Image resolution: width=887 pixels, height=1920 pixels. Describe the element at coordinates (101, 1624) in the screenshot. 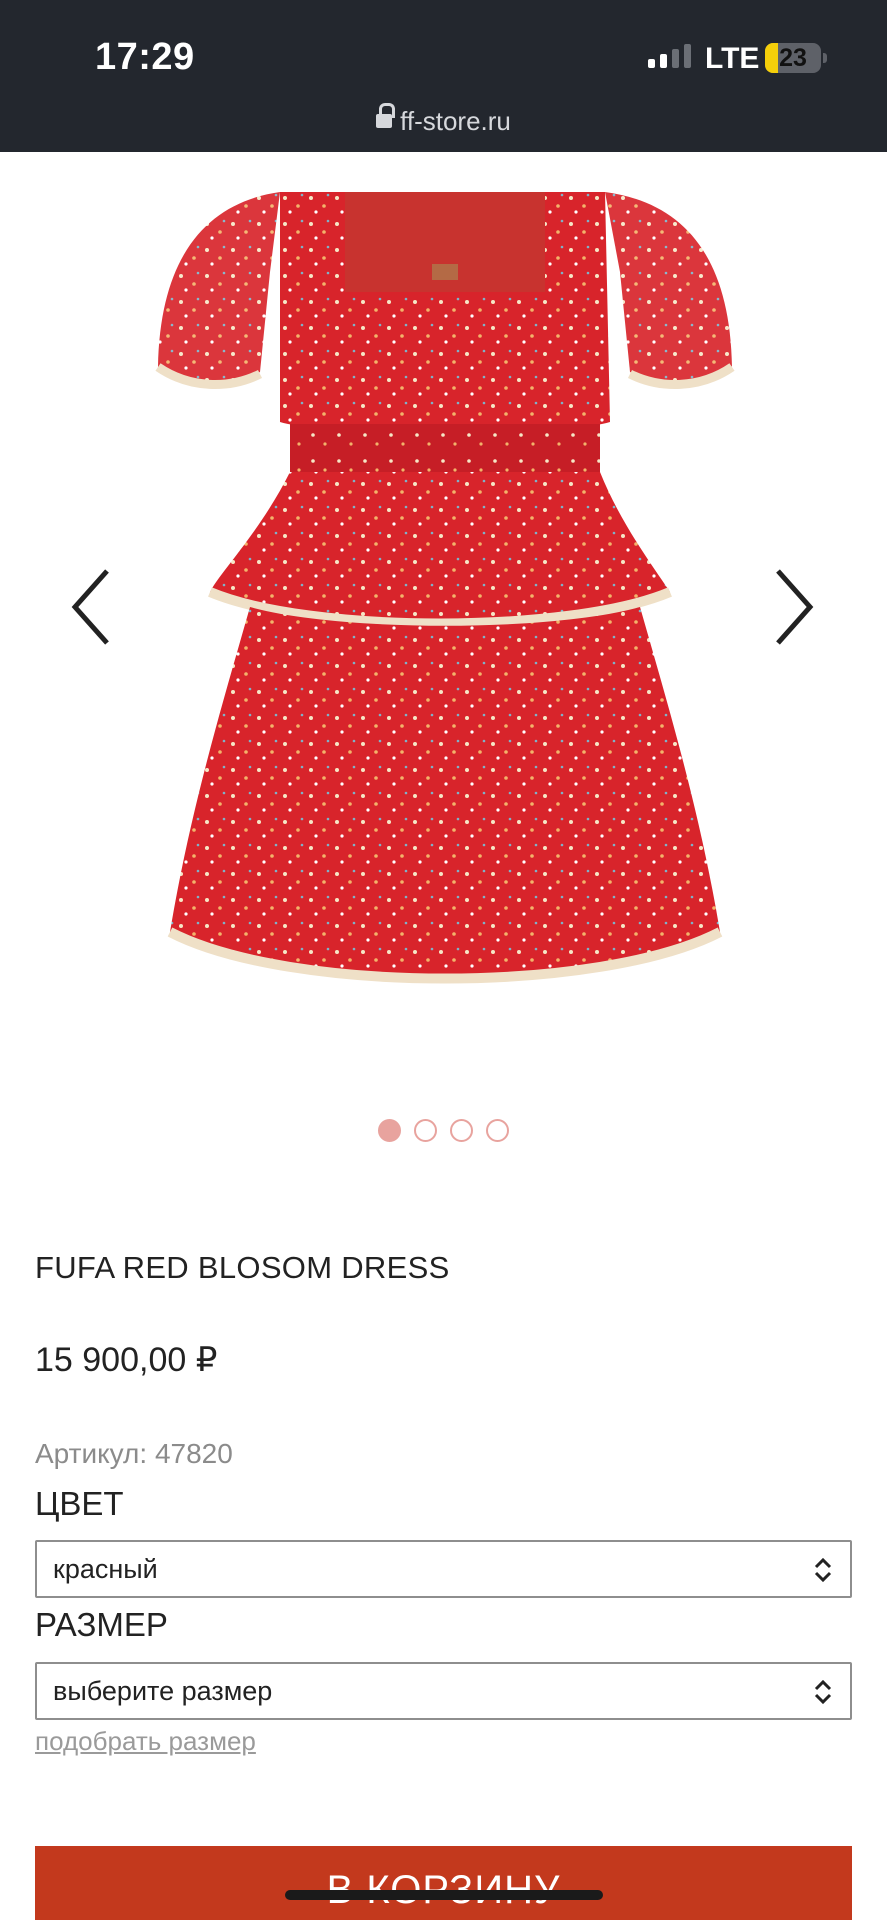

I see `size-label: РАЗМЕР` at that location.